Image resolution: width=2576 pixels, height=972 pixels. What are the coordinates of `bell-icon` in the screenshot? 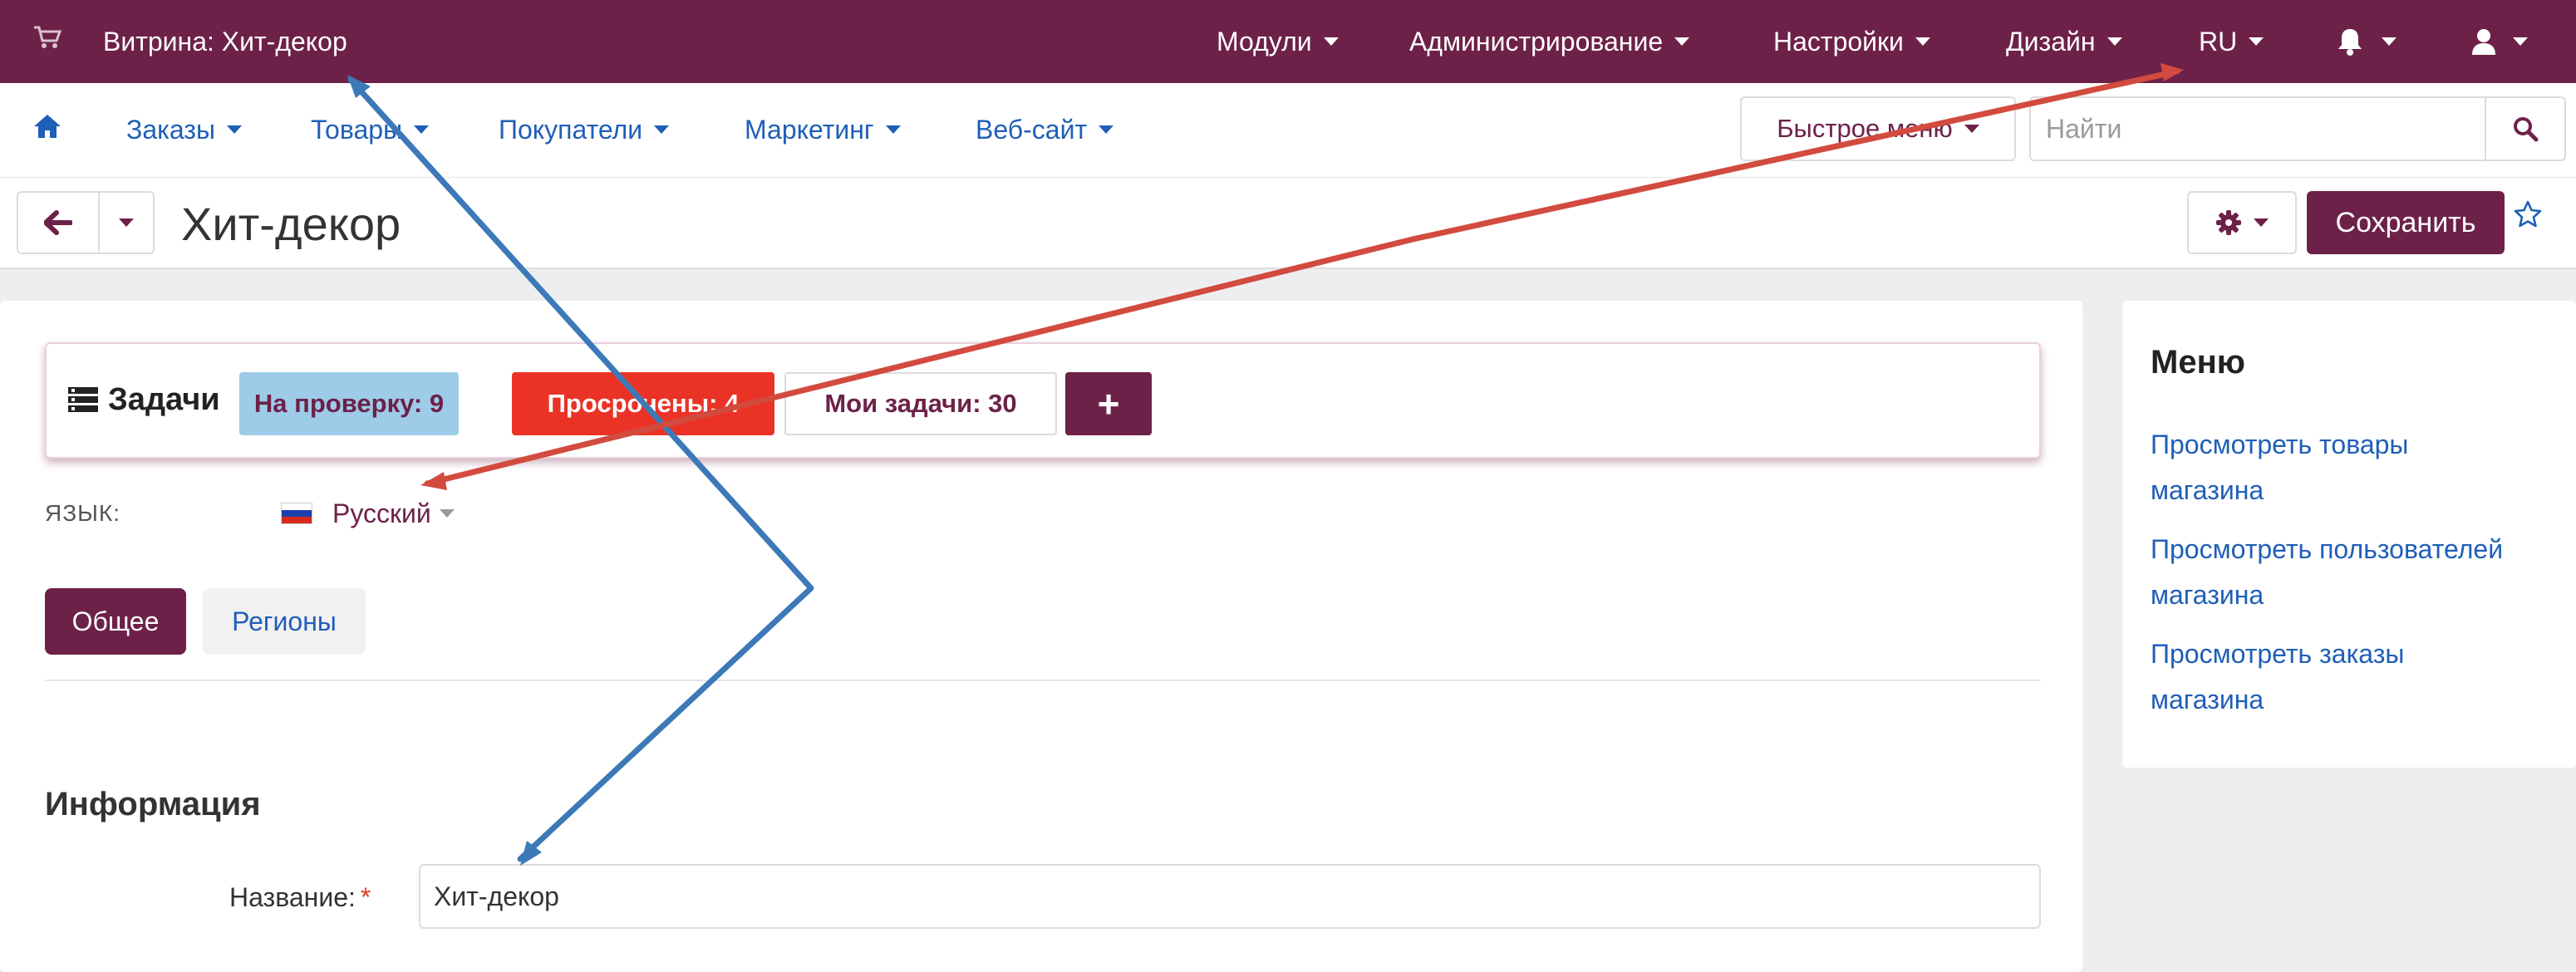 It's located at (2350, 42).